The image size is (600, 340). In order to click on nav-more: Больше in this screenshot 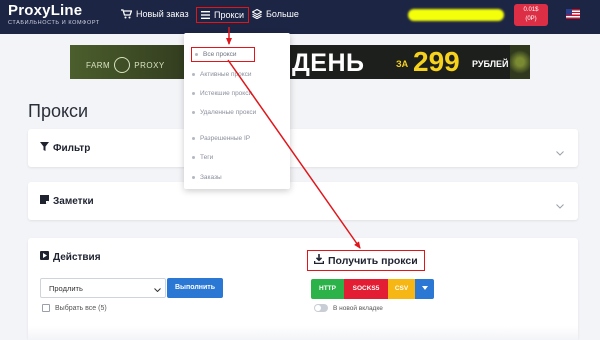, I will do `click(275, 14)`.